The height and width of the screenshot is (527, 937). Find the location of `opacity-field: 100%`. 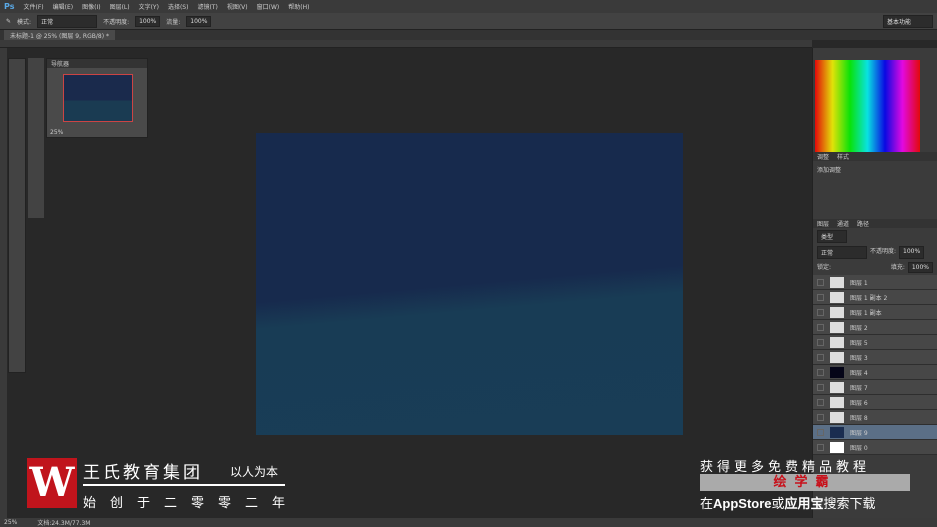

opacity-field: 100% is located at coordinates (148, 21).